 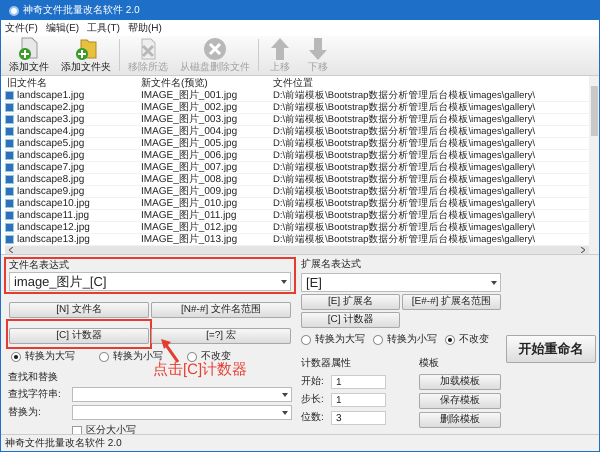 I want to click on table-cell: landscape1.jpg, so click(x=50, y=95).